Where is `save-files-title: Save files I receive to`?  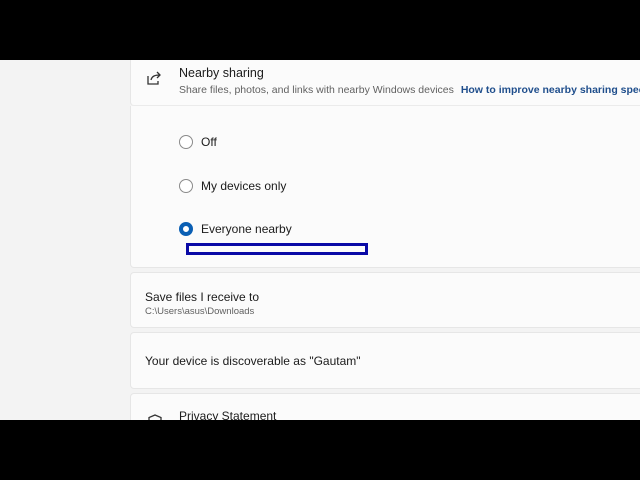 save-files-title: Save files I receive to is located at coordinates (202, 297).